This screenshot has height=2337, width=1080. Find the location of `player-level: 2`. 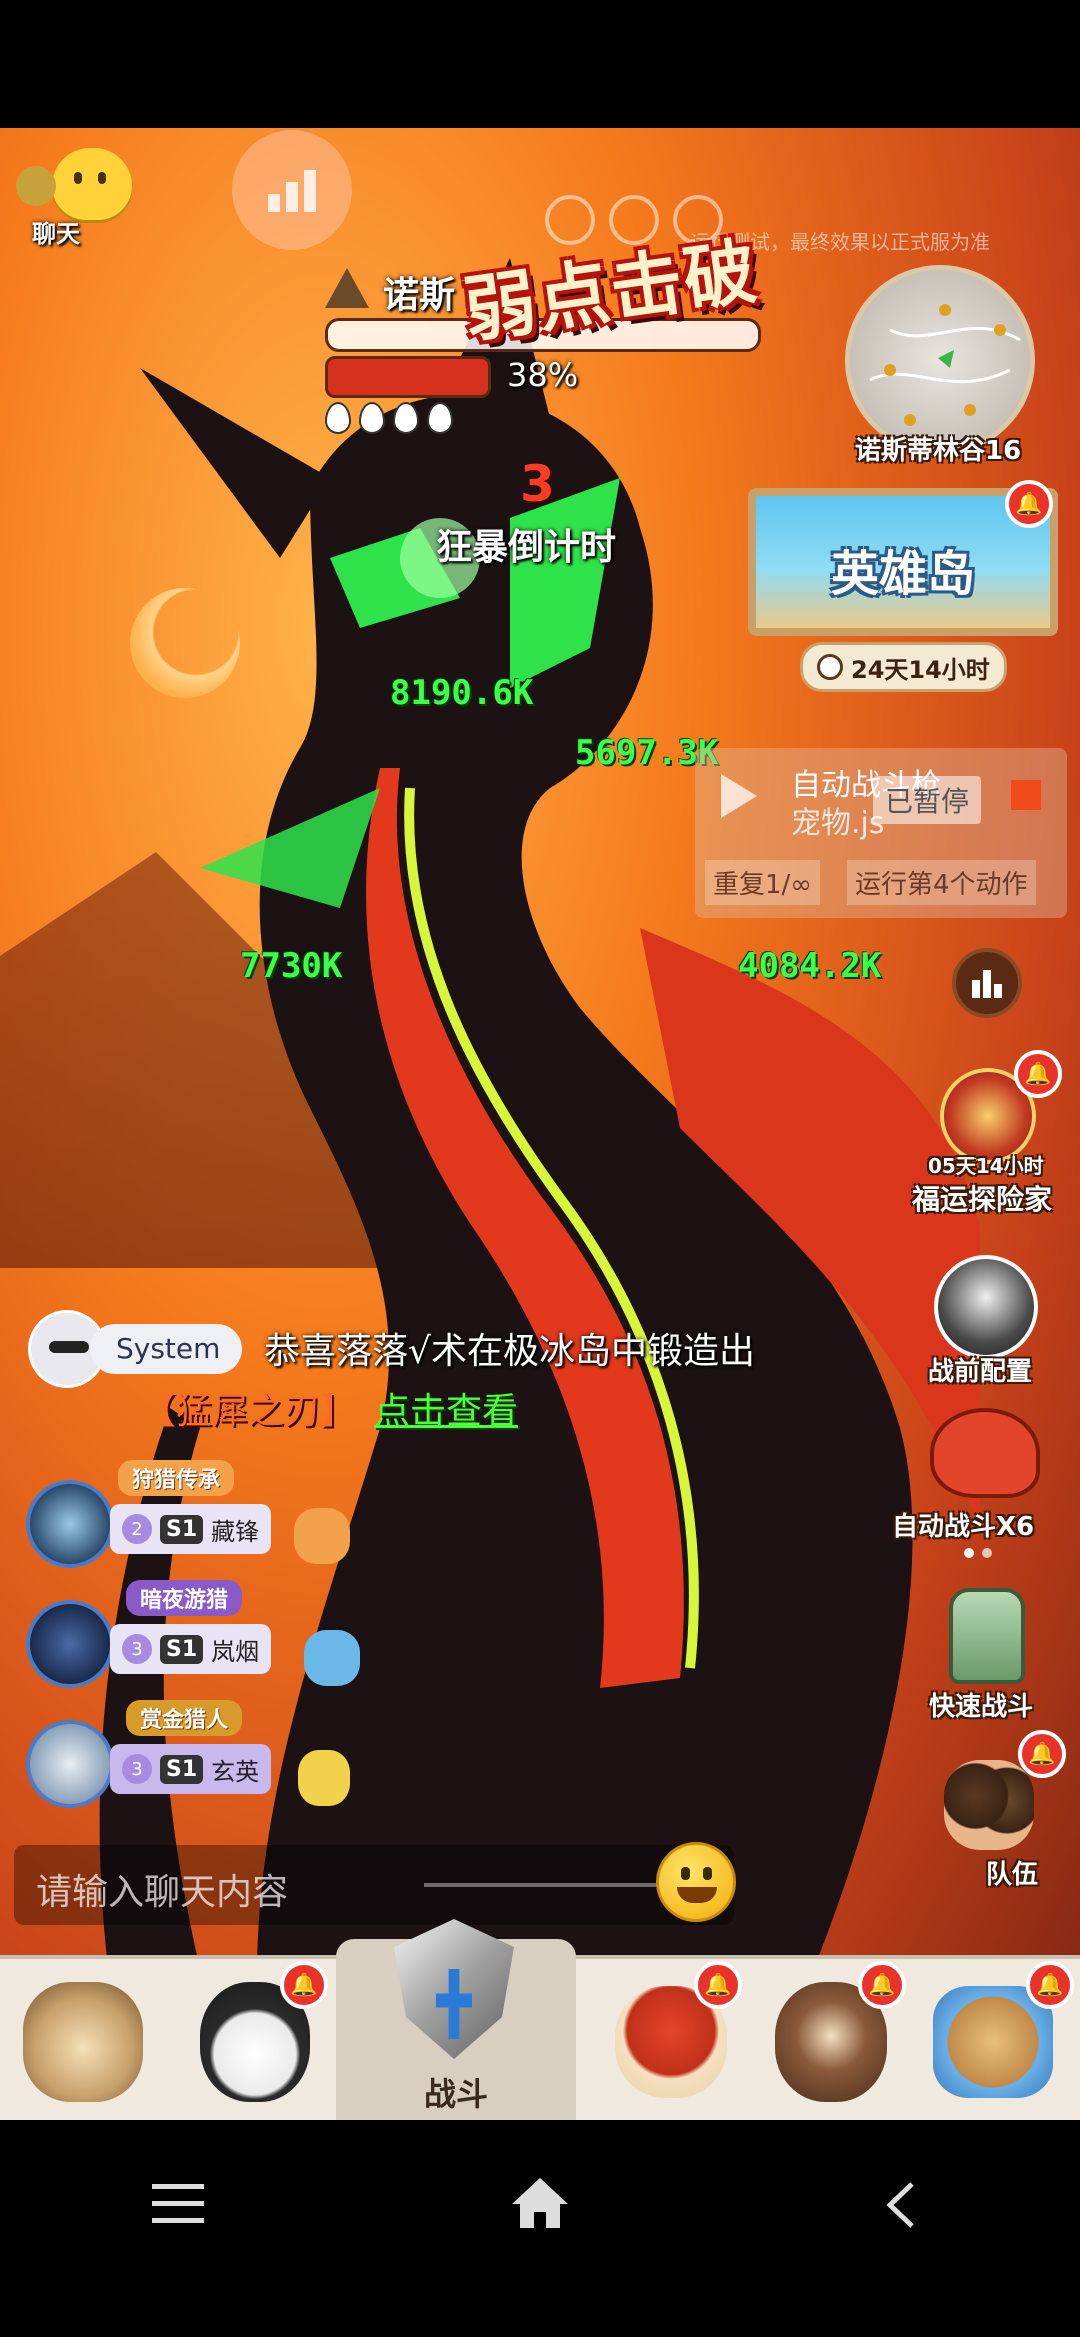

player-level: 2 is located at coordinates (137, 1529).